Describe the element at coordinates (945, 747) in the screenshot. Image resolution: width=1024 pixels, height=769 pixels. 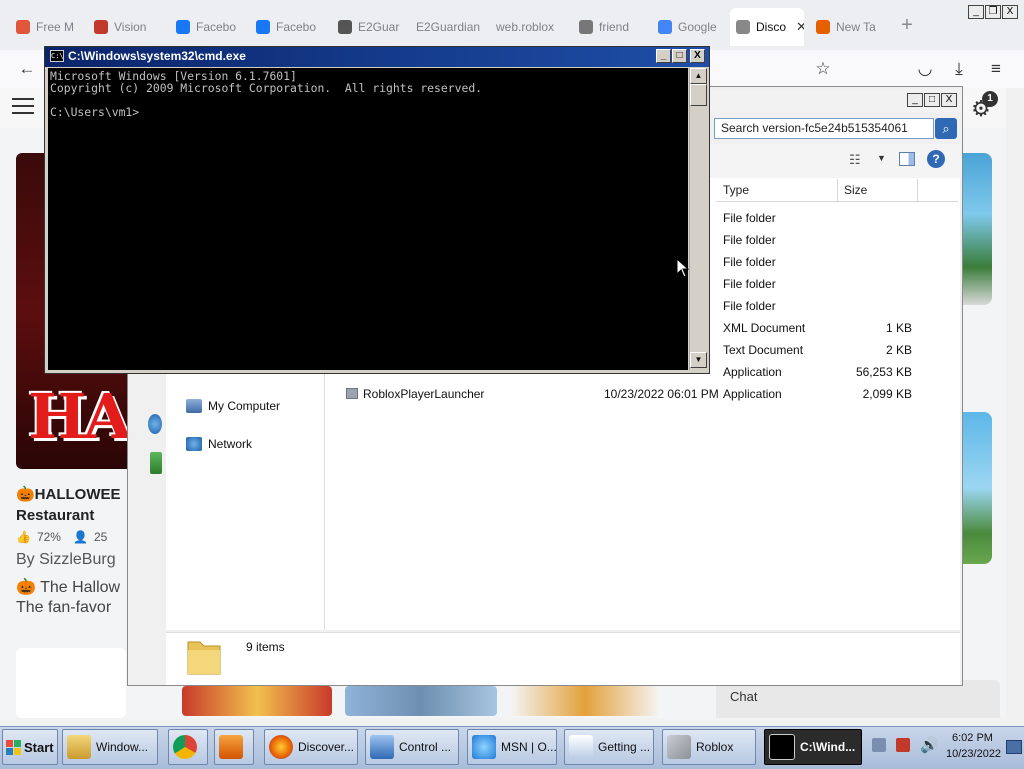
I see `system-tray: 🔊` at that location.